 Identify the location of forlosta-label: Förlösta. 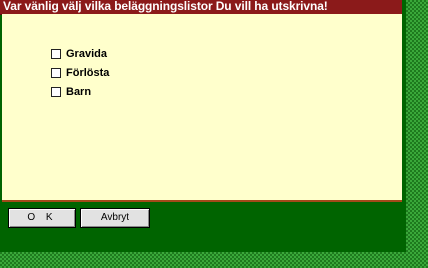
(88, 73).